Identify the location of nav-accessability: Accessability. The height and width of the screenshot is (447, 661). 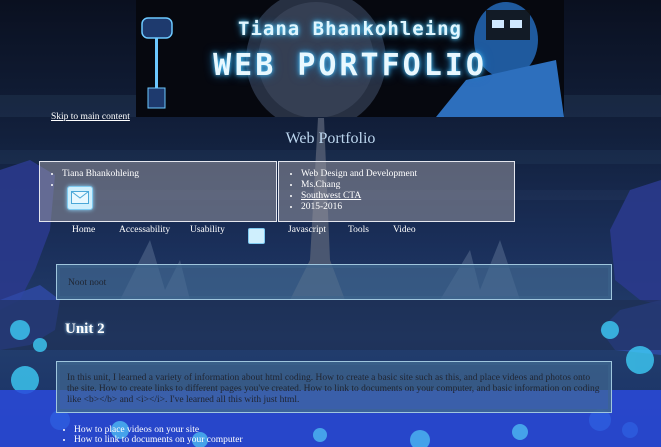
(144, 230).